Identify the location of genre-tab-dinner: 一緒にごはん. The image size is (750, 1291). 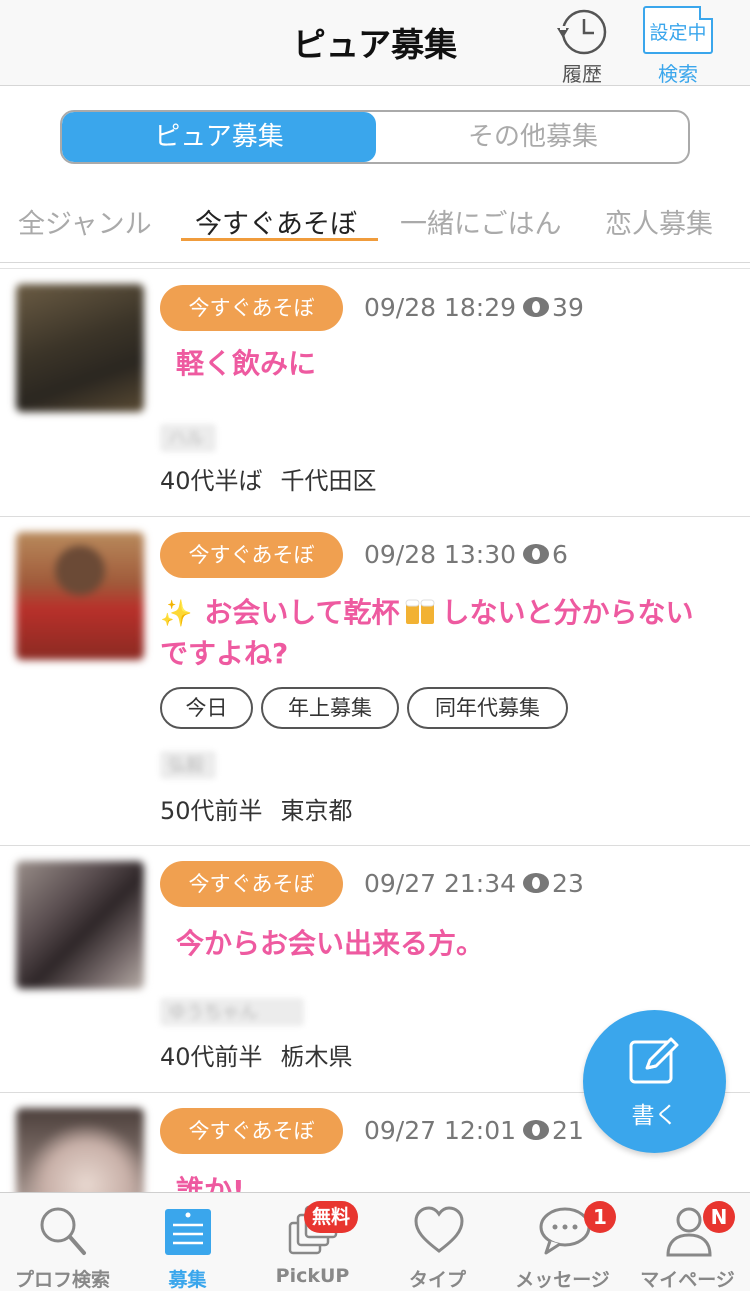
(480, 221).